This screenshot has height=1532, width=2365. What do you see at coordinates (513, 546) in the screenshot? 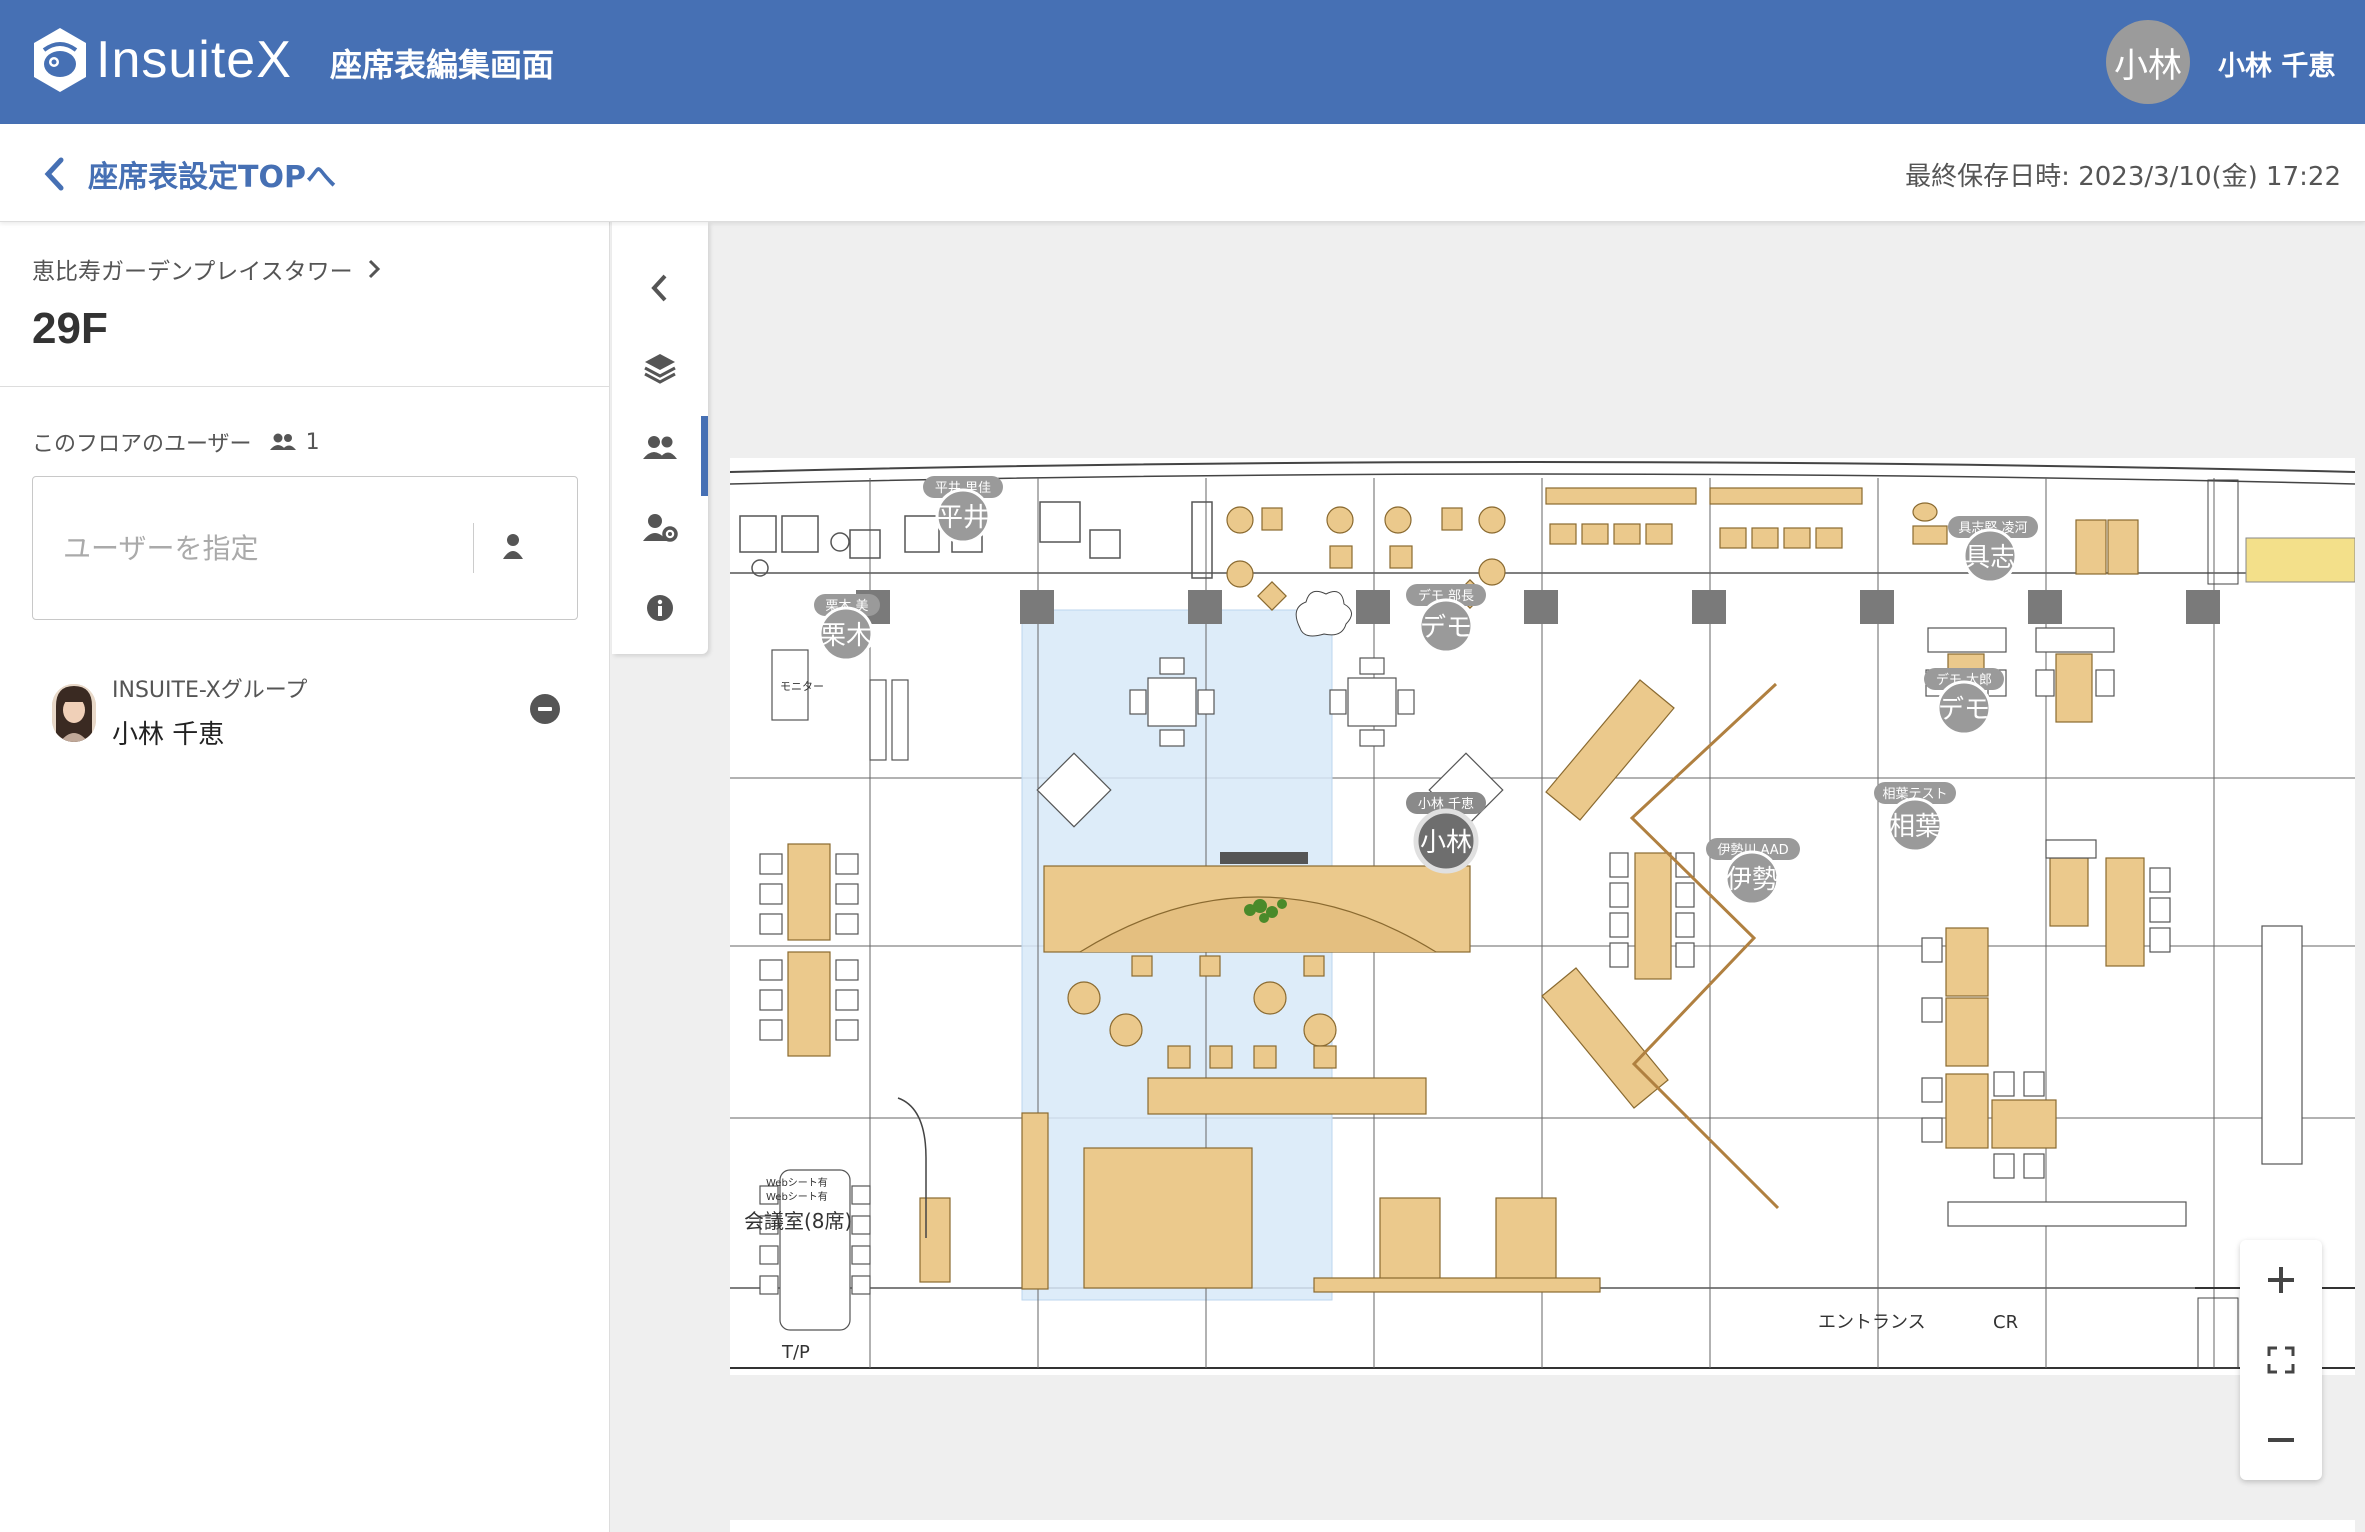
I see `person-icon` at bounding box center [513, 546].